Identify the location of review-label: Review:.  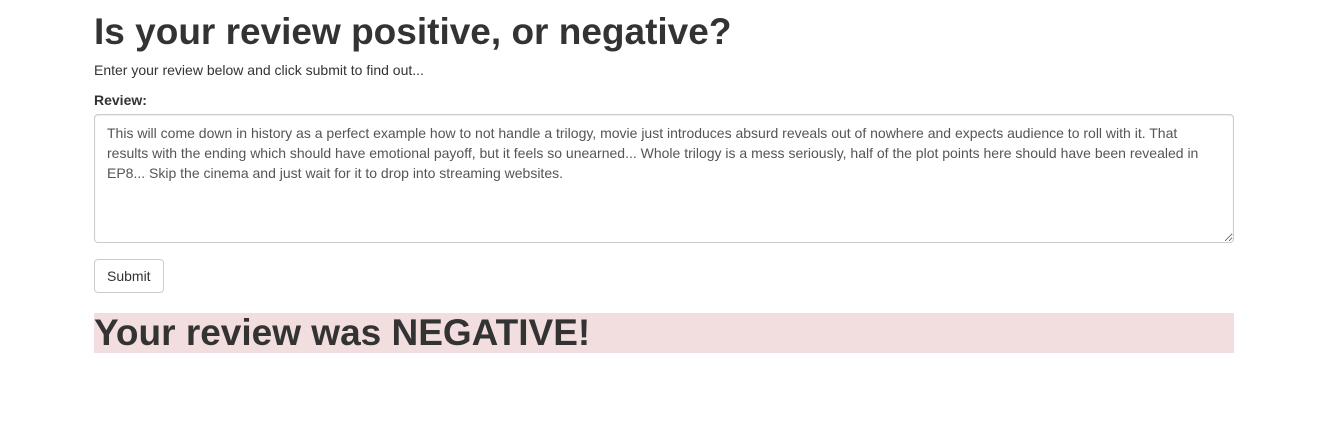
(120, 100).